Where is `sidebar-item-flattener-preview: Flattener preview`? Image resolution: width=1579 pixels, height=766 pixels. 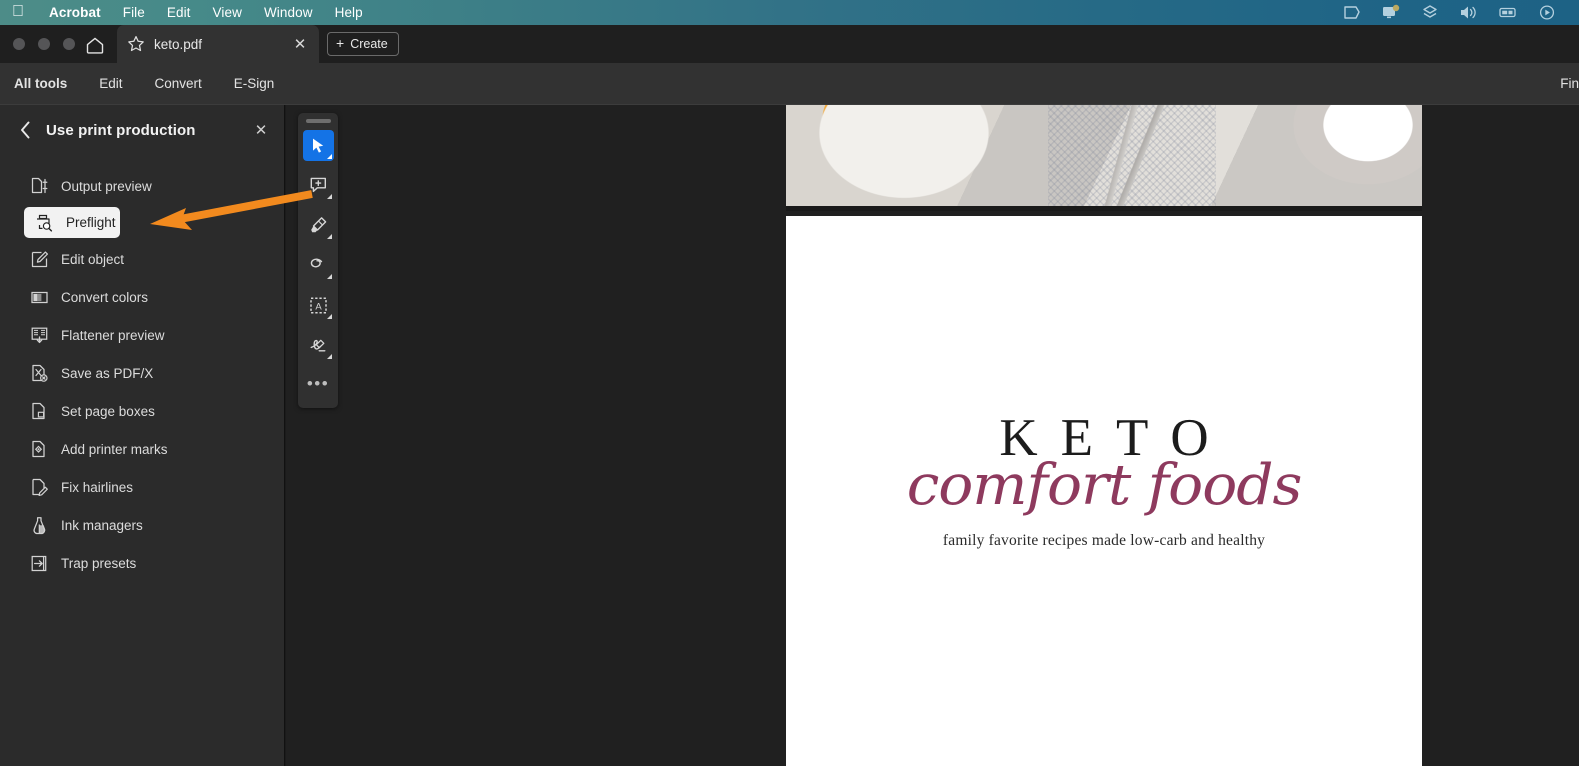
sidebar-item-flattener-preview: Flattener preview is located at coordinates (142, 335).